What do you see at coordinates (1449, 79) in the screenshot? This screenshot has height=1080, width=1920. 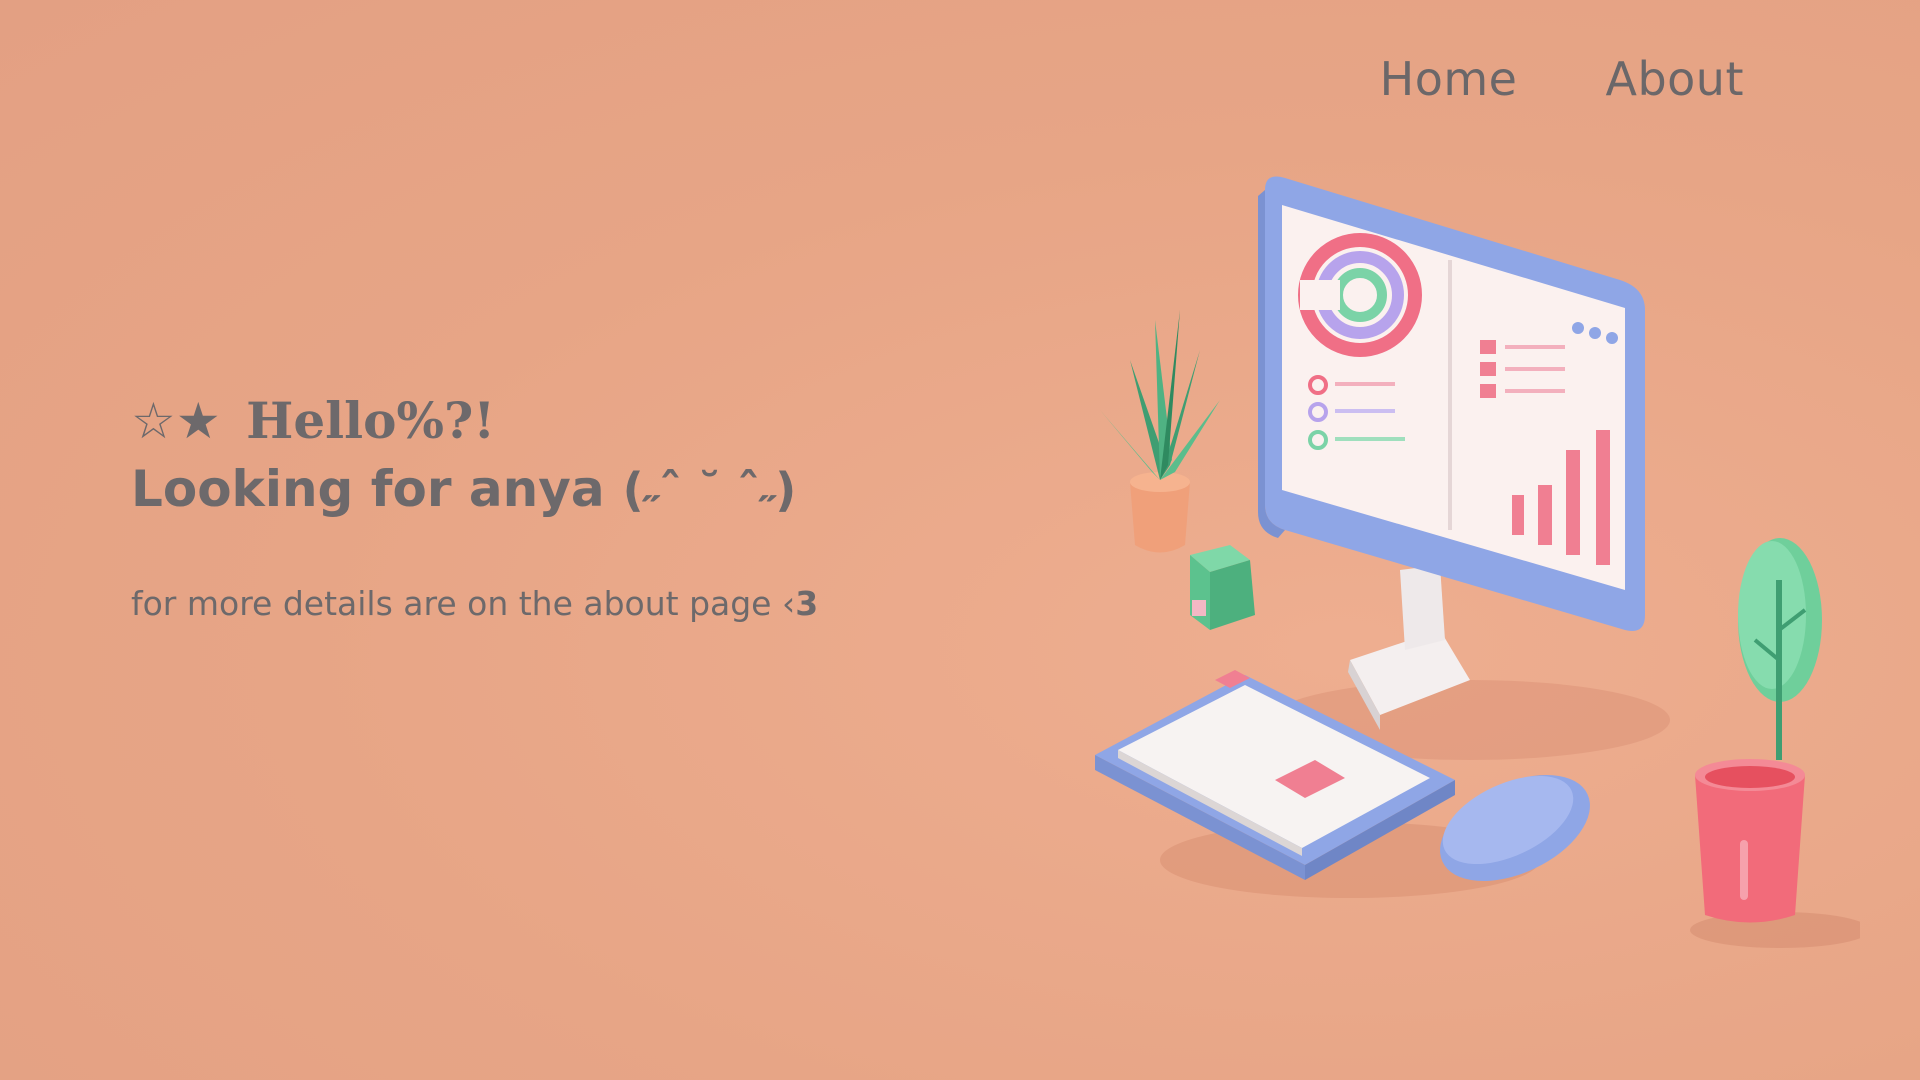 I see `nav-home-link: Home` at bounding box center [1449, 79].